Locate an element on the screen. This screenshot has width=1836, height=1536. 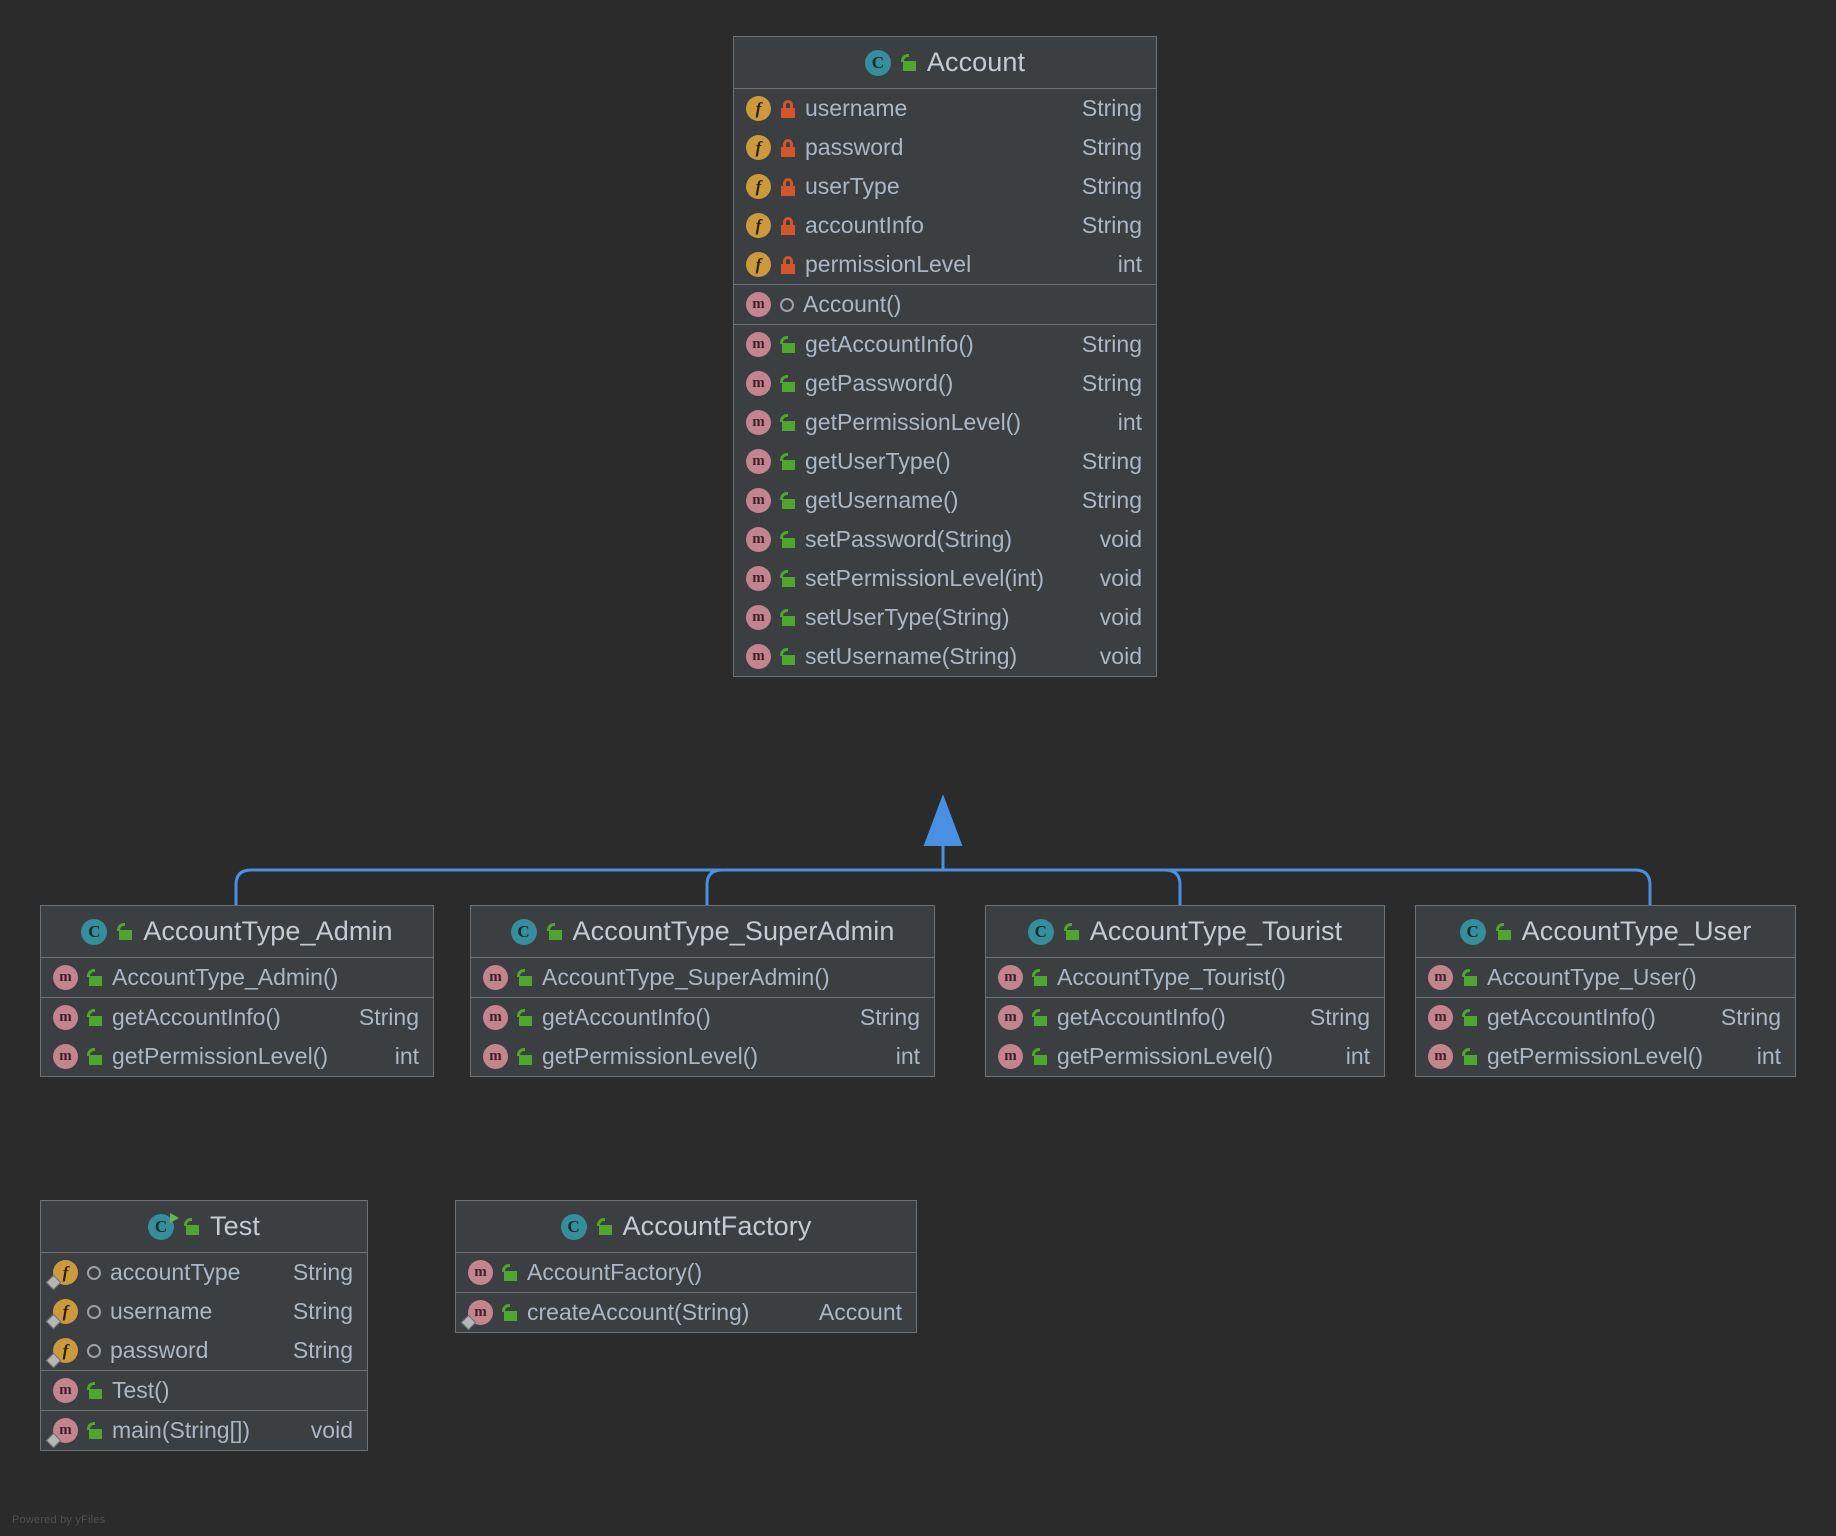
runnable-class-icon: C is located at coordinates (164, 1226).